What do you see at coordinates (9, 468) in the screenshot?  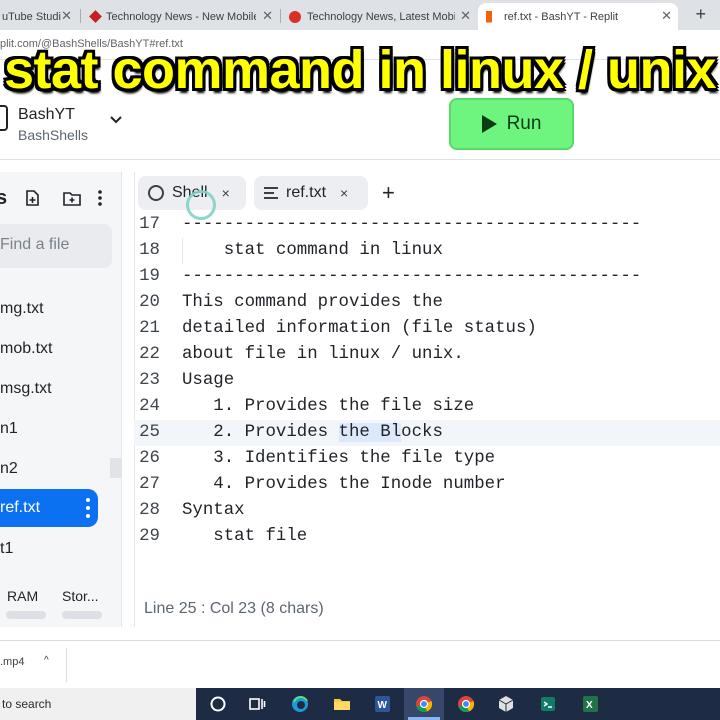 I see `file-name: n2` at bounding box center [9, 468].